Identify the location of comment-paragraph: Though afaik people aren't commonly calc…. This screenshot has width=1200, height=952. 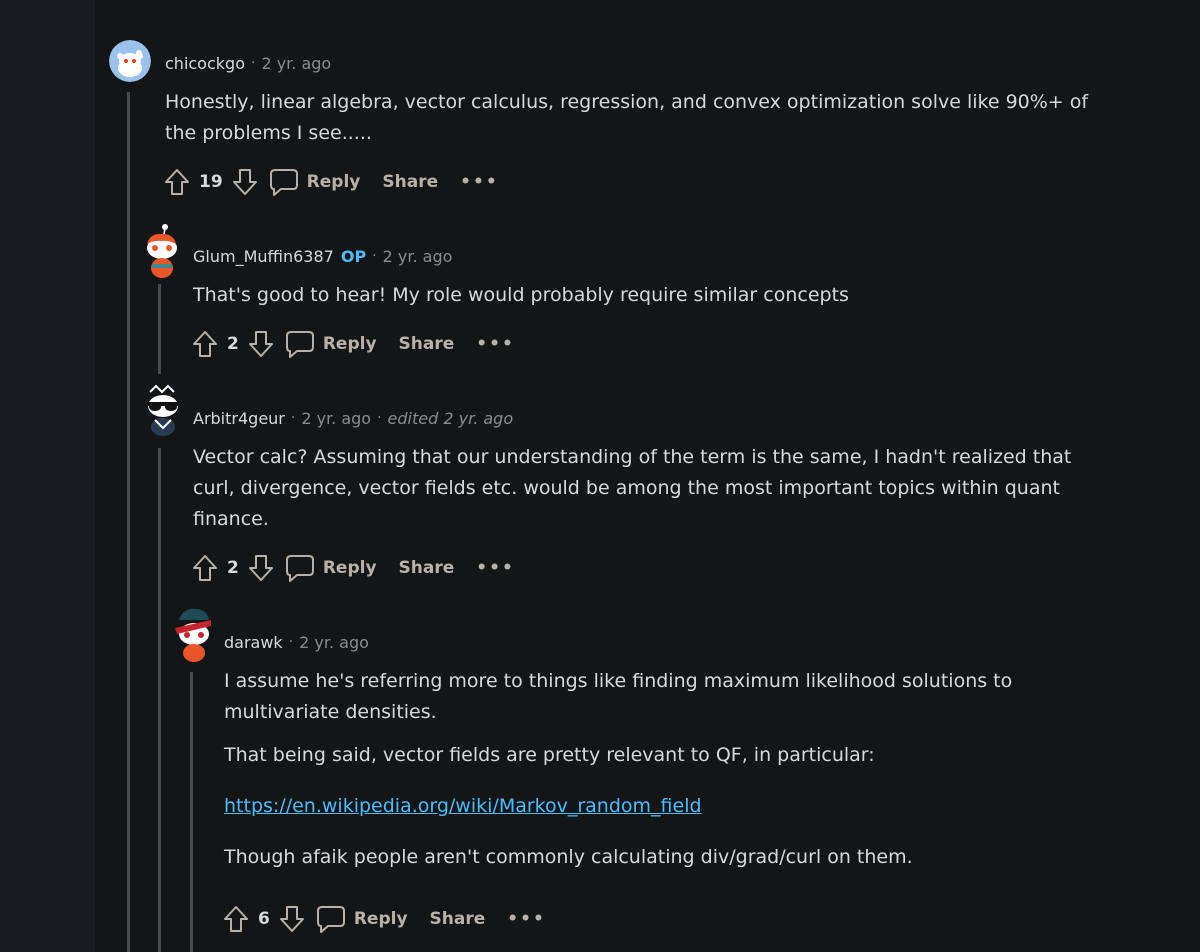
(568, 857).